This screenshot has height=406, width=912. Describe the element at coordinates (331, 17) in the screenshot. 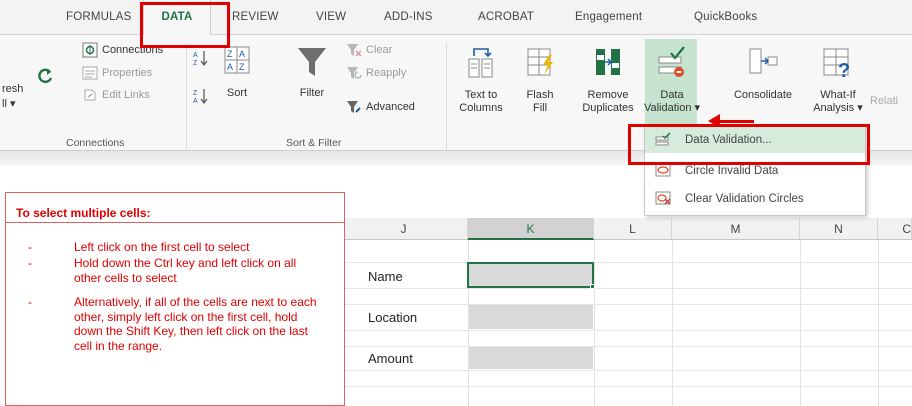

I see `tab-view: VIEW` at that location.